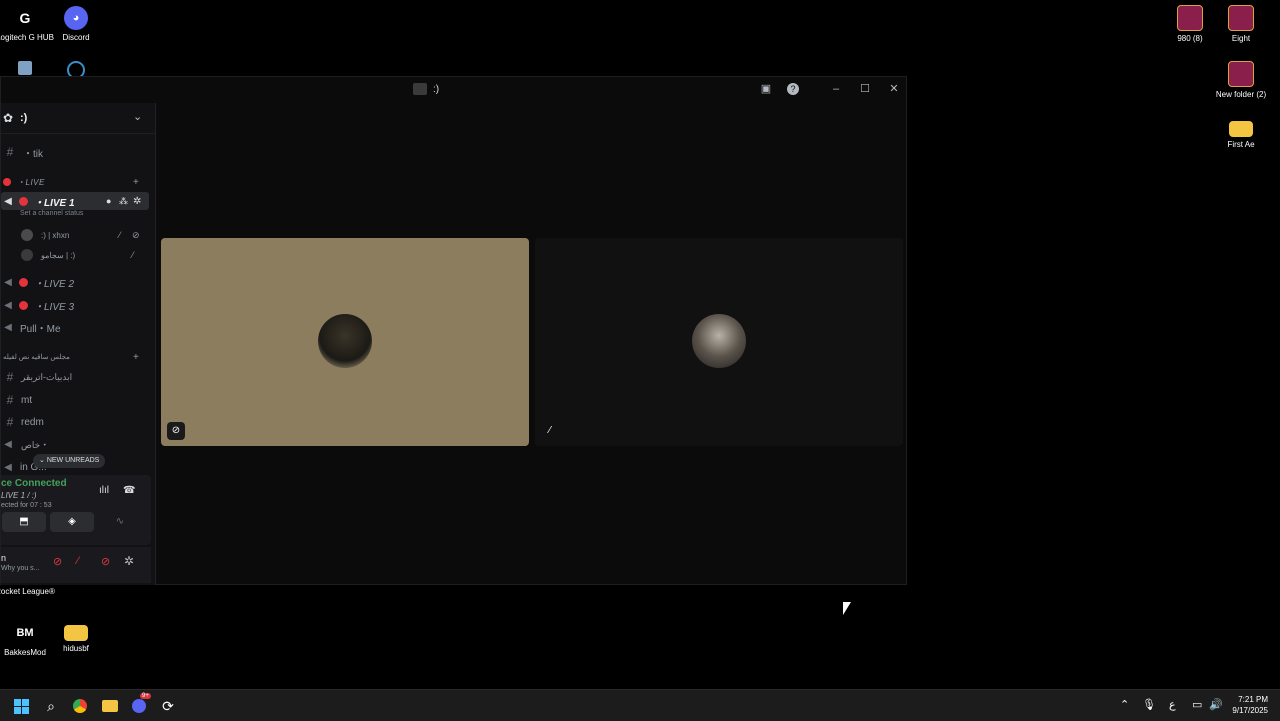  I want to click on krisp-button: ∿, so click(120, 522).